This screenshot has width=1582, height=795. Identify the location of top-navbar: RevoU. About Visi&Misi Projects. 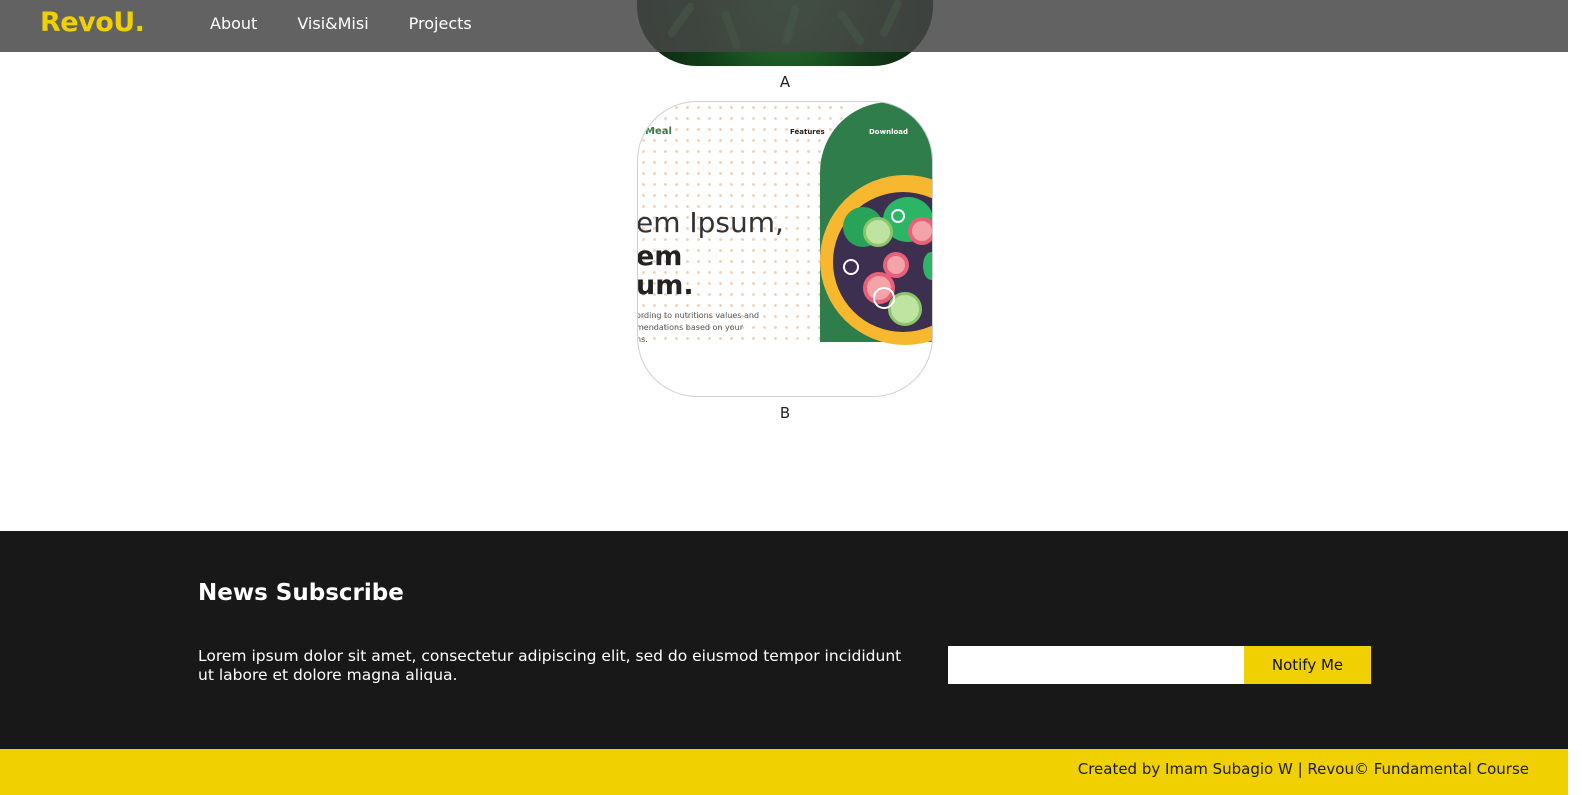
(784, 26).